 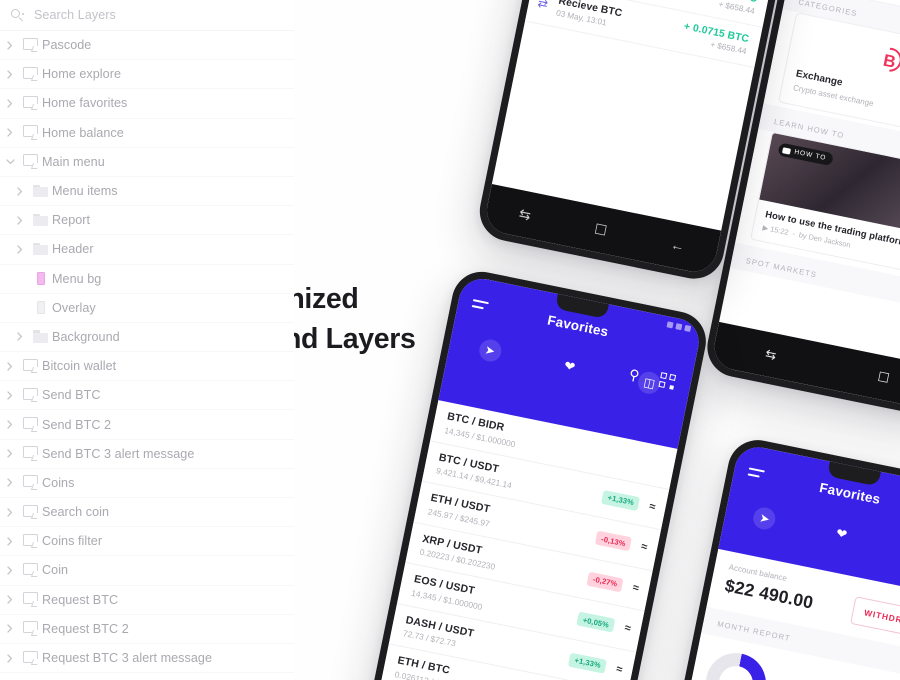 I want to click on chevron-down-icon, so click(x=10, y=162).